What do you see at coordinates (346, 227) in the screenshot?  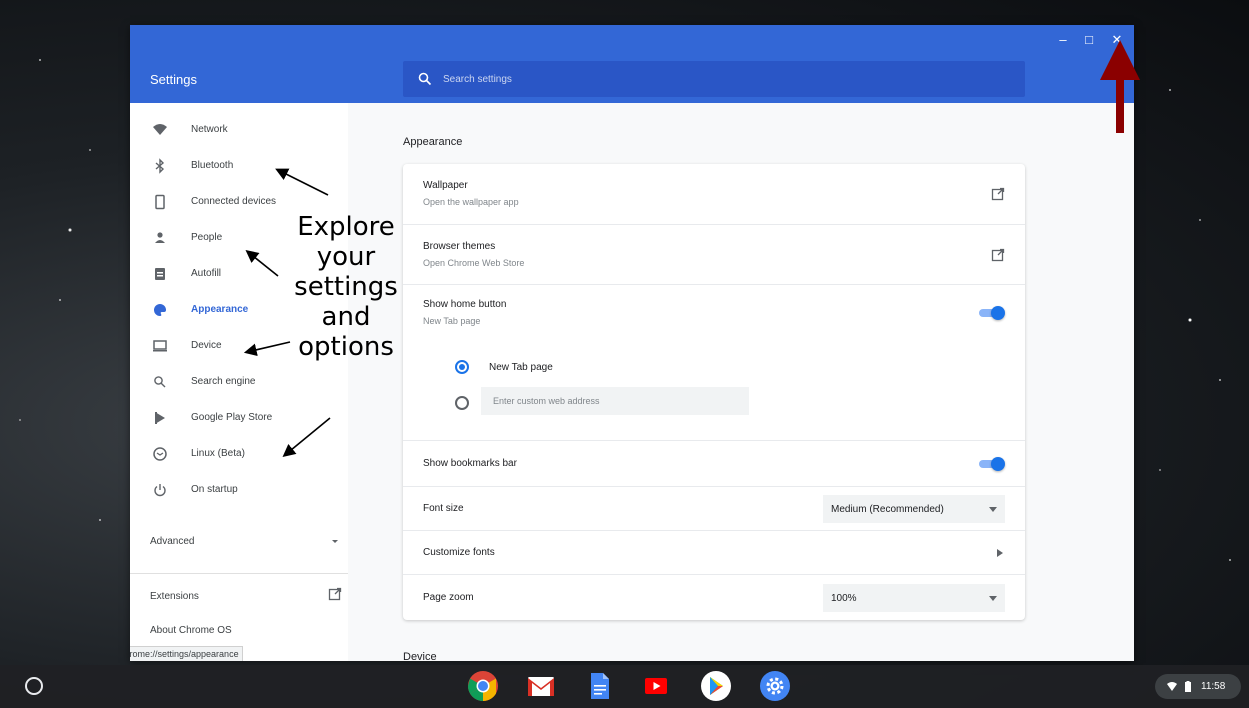 I see `annotation-line: Explore` at bounding box center [346, 227].